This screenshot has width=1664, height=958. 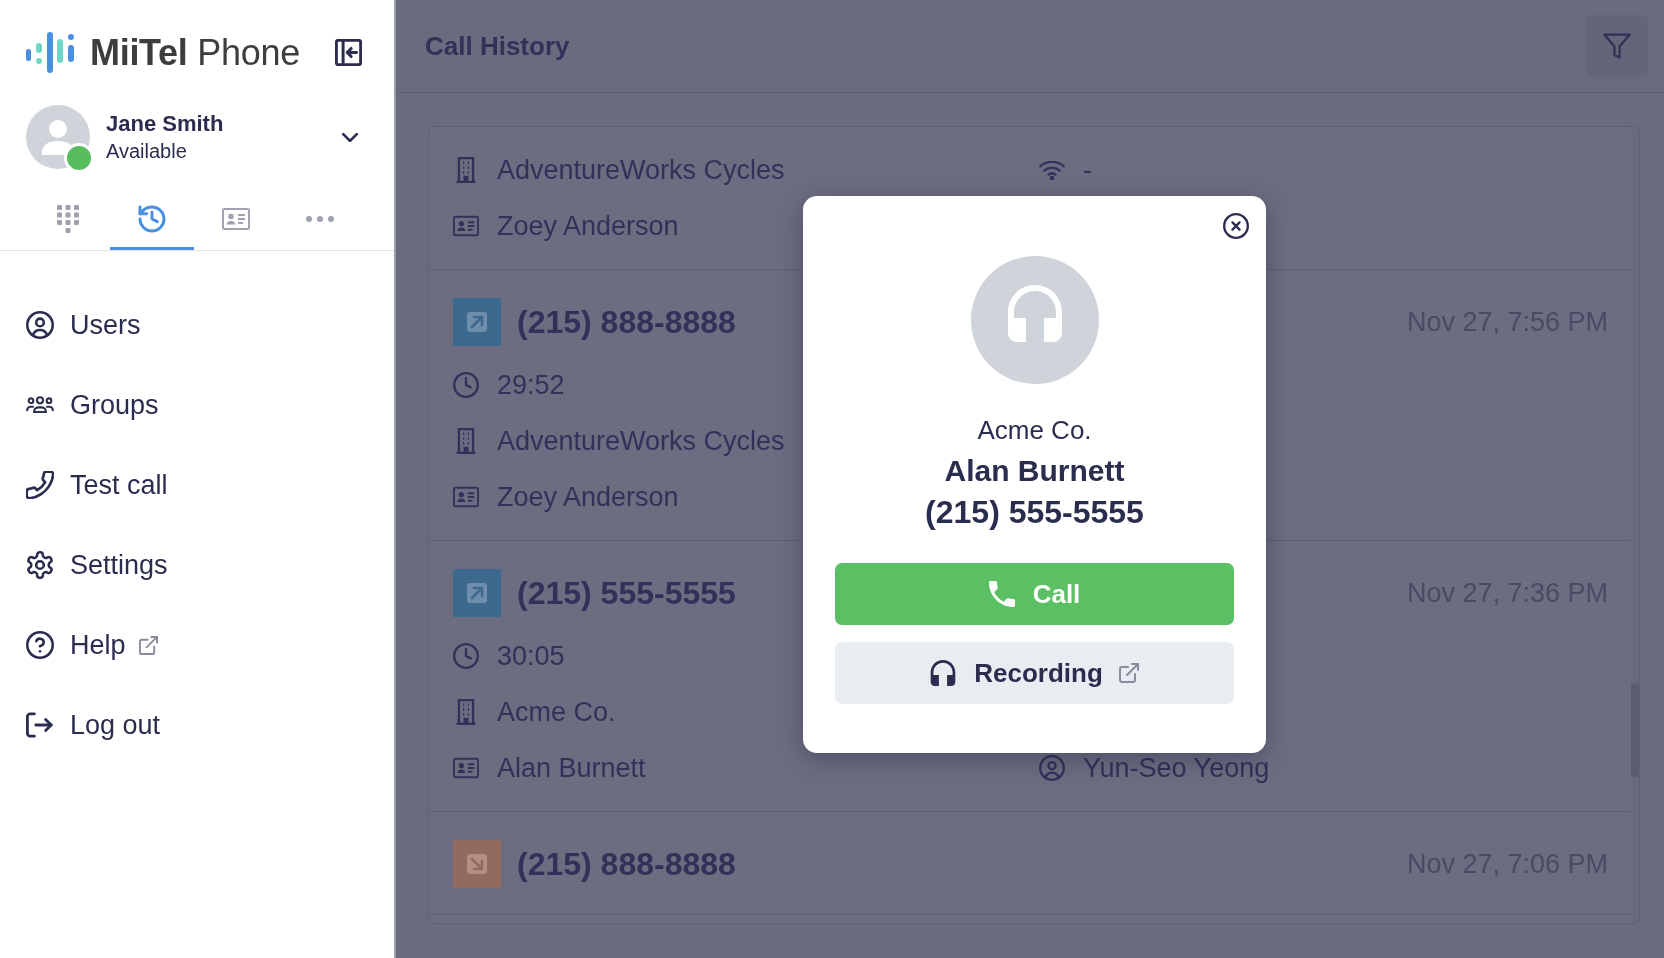 I want to click on settings-icon, so click(x=40, y=565).